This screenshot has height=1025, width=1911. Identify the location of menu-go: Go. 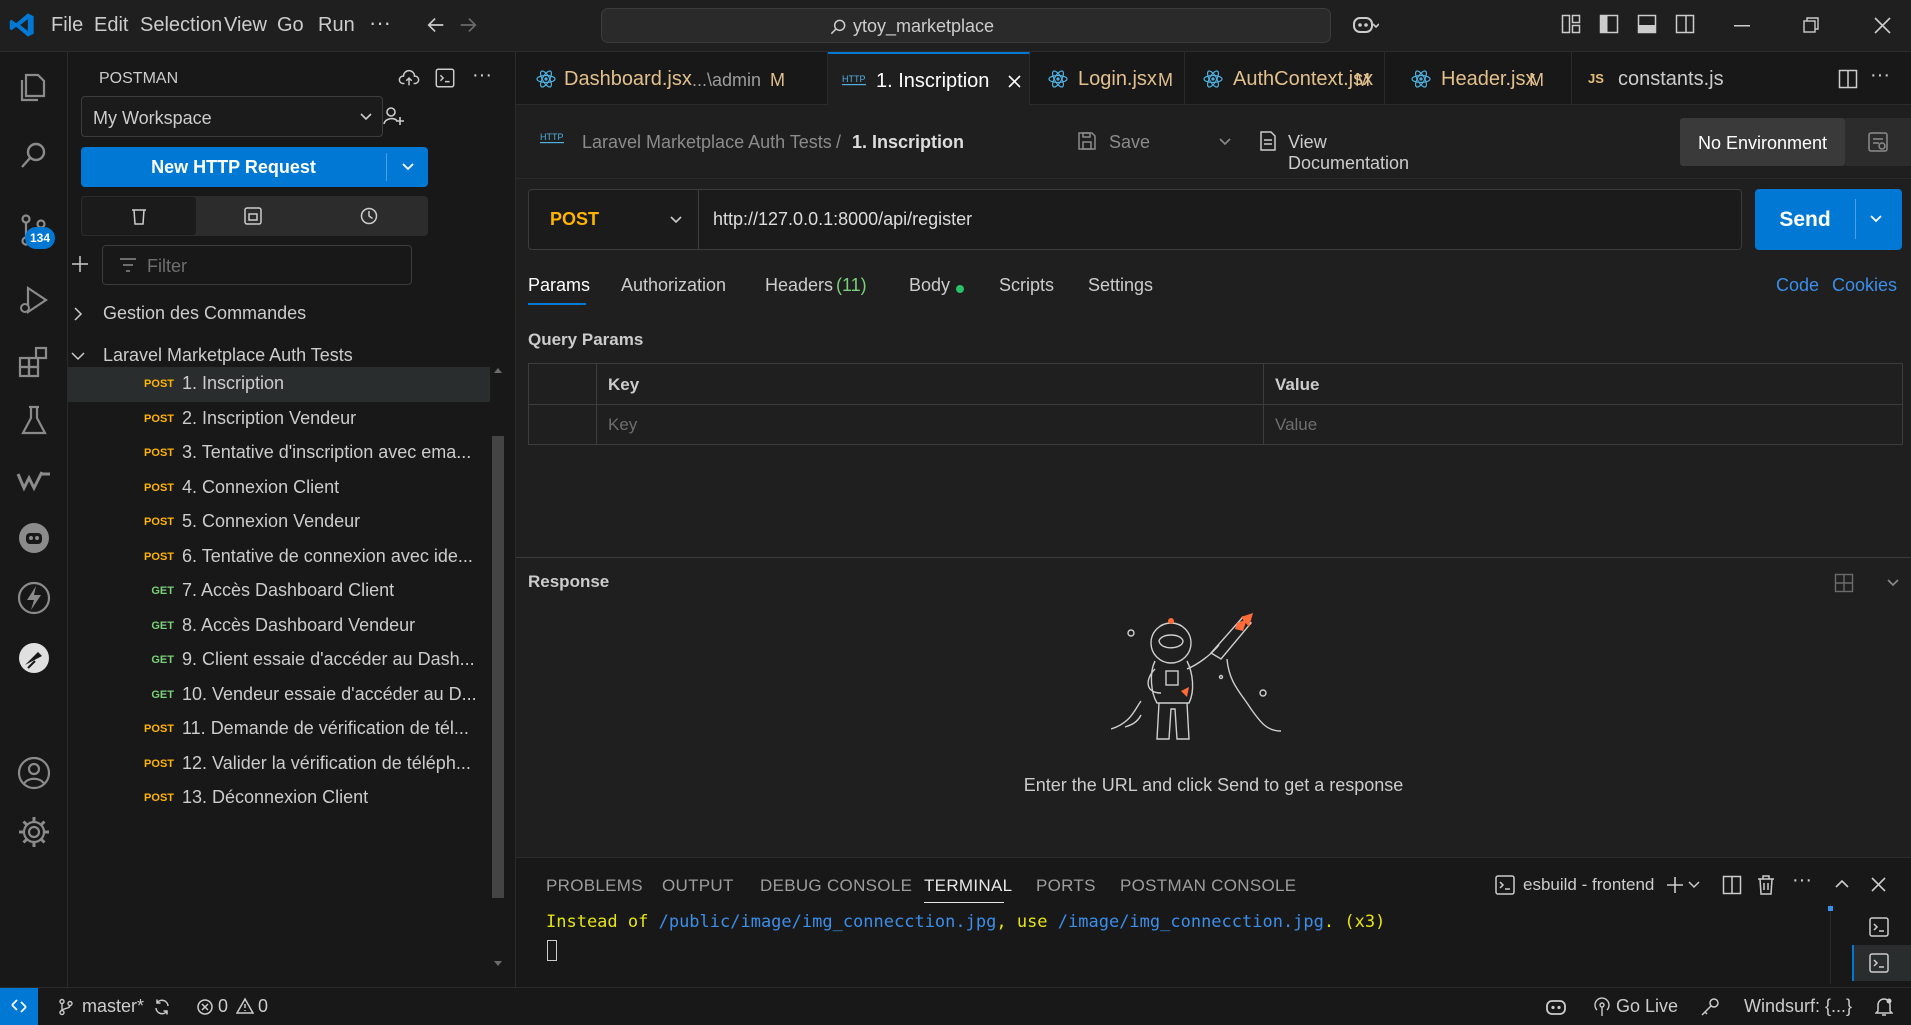
(290, 25).